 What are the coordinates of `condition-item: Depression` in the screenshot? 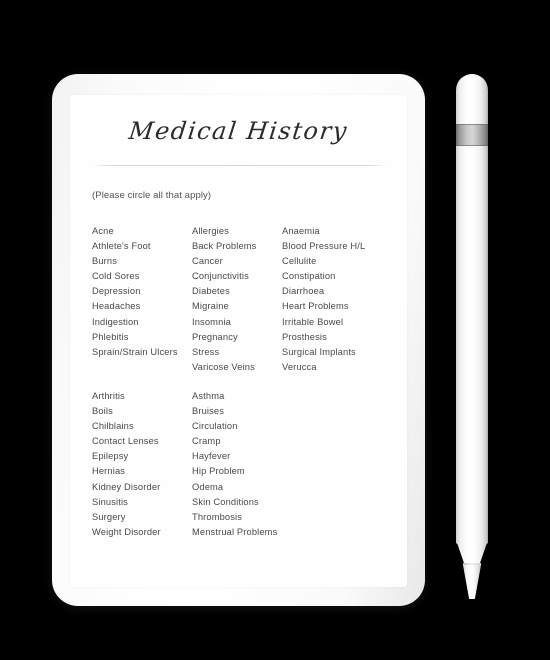 It's located at (142, 291).